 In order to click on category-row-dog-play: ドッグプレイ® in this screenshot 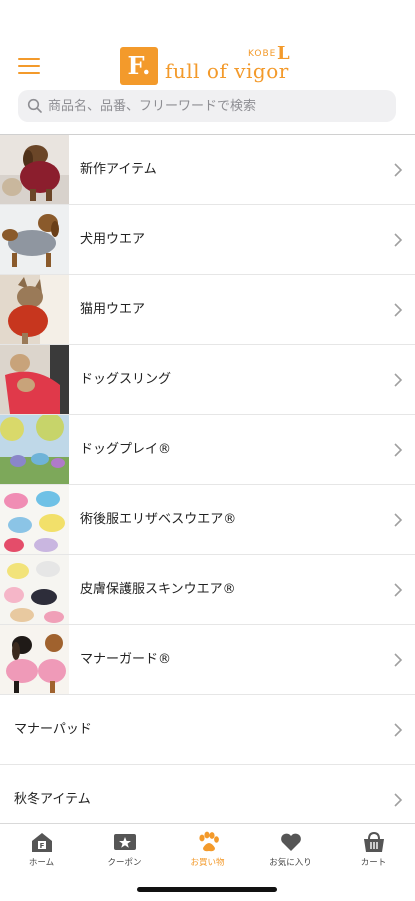, I will do `click(207, 449)`.